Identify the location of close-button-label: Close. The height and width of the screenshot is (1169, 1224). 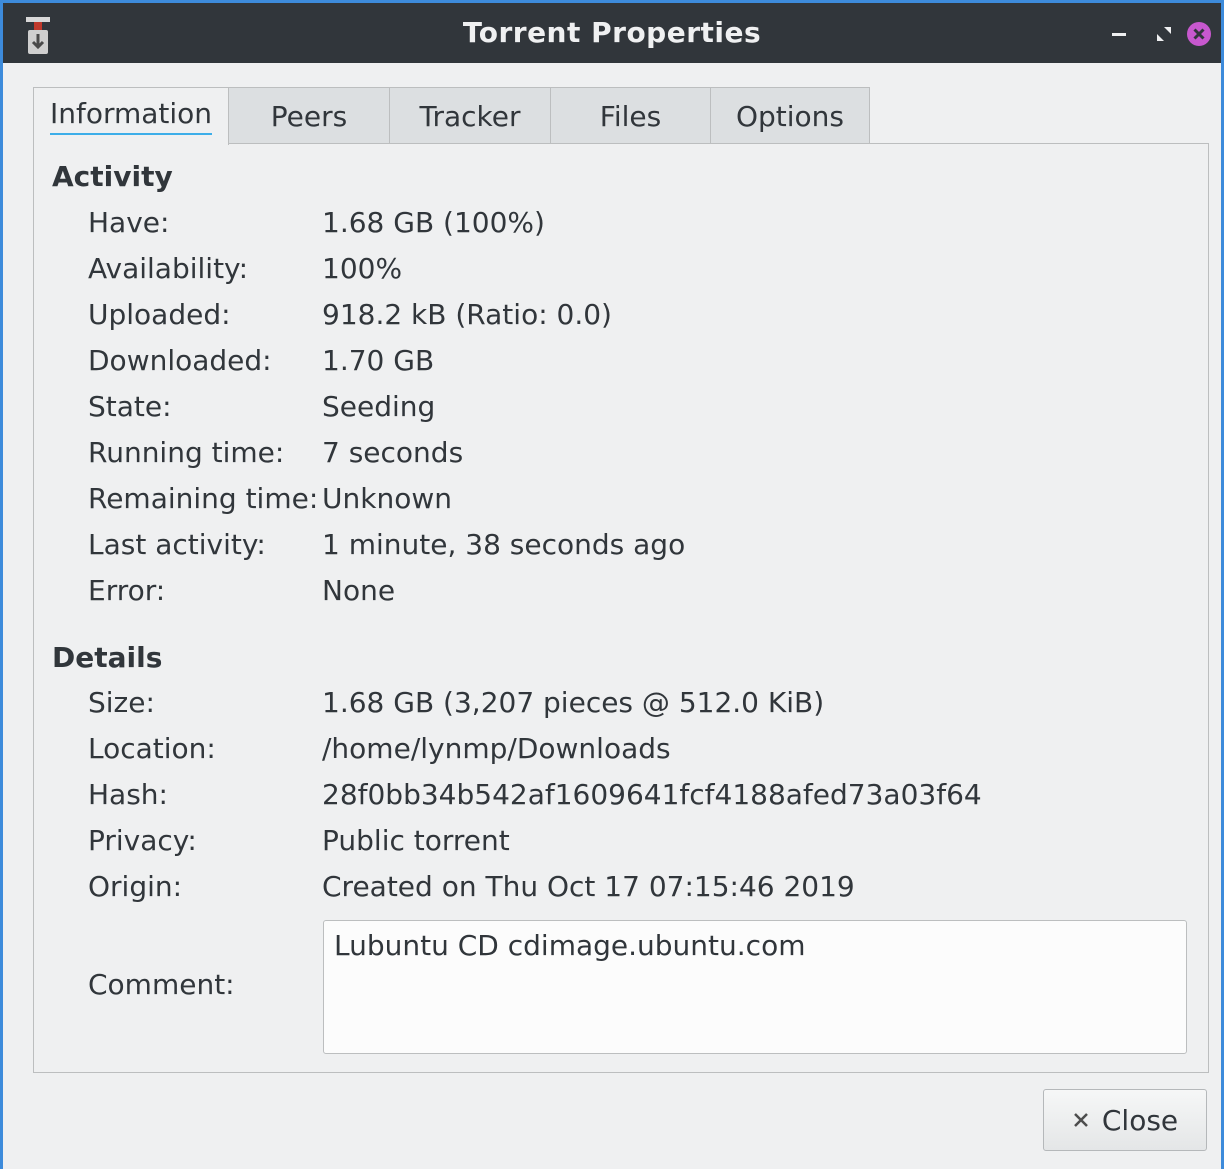
(1140, 1120).